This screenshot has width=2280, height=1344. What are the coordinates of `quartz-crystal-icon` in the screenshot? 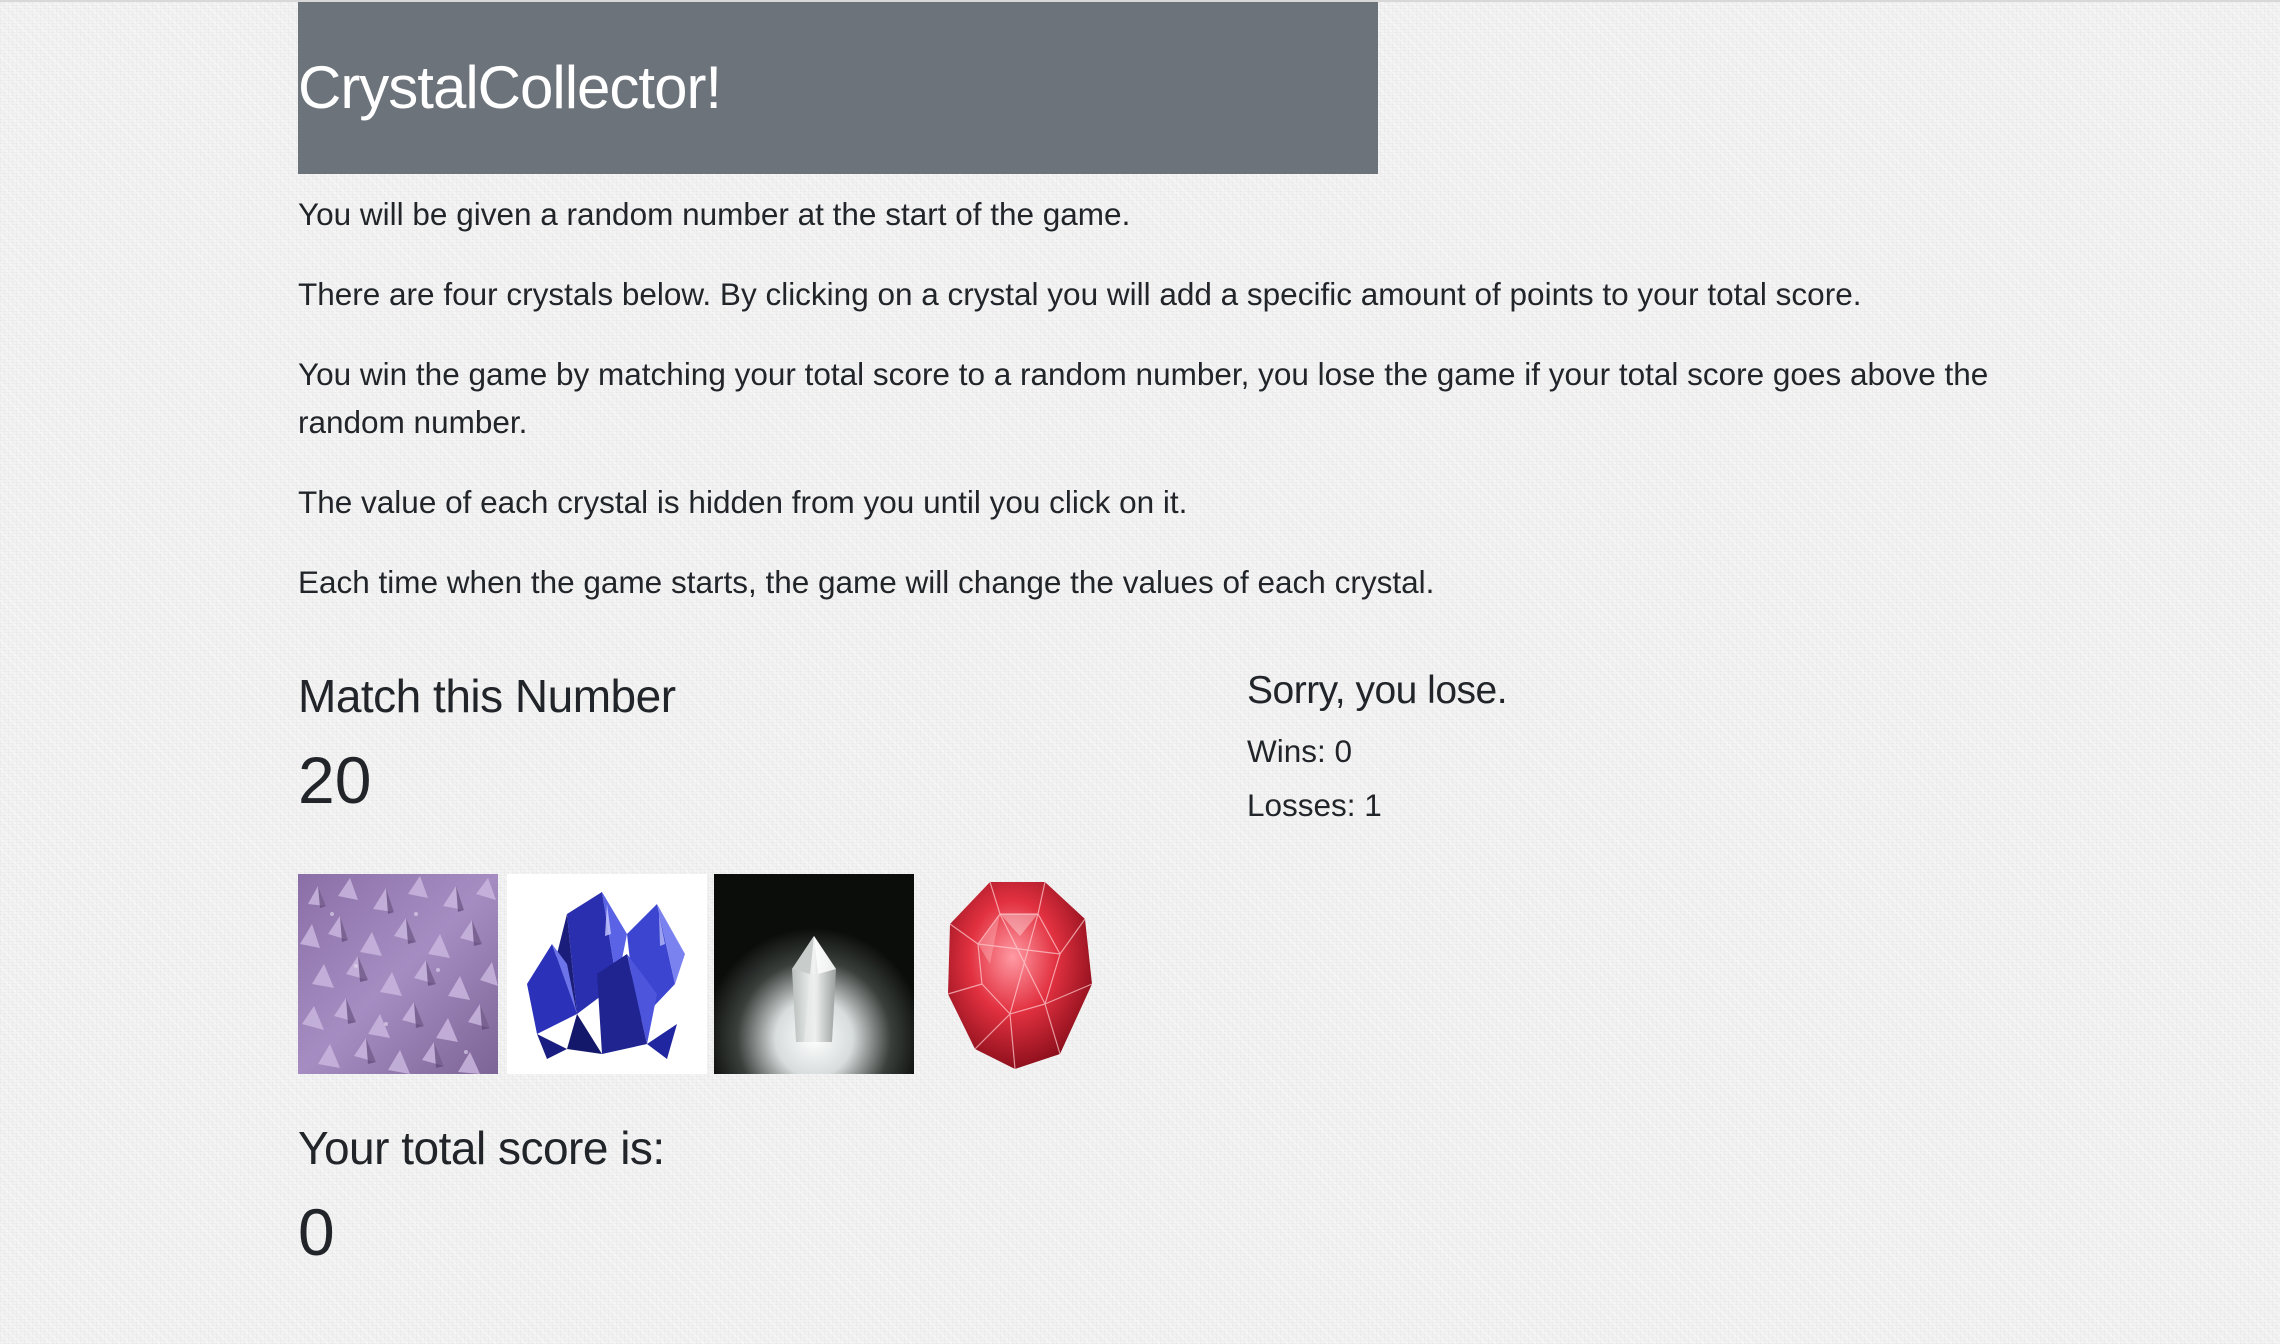 It's located at (814, 974).